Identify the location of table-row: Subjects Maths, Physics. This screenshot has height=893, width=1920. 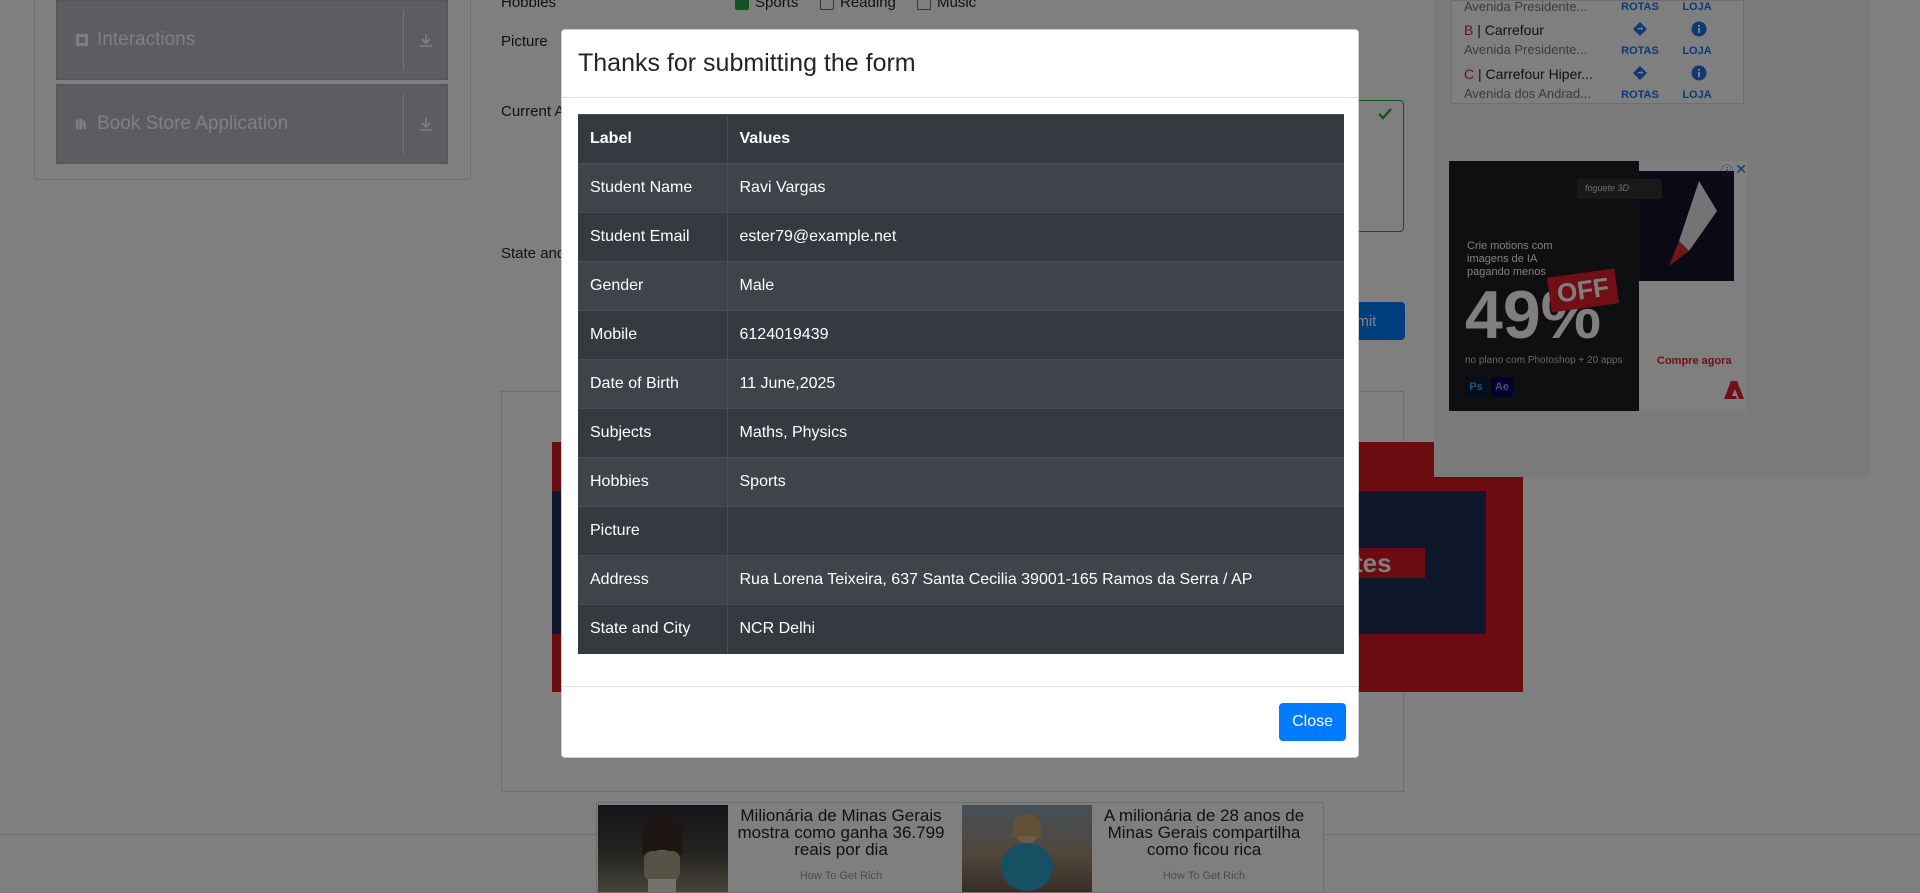
(961, 433).